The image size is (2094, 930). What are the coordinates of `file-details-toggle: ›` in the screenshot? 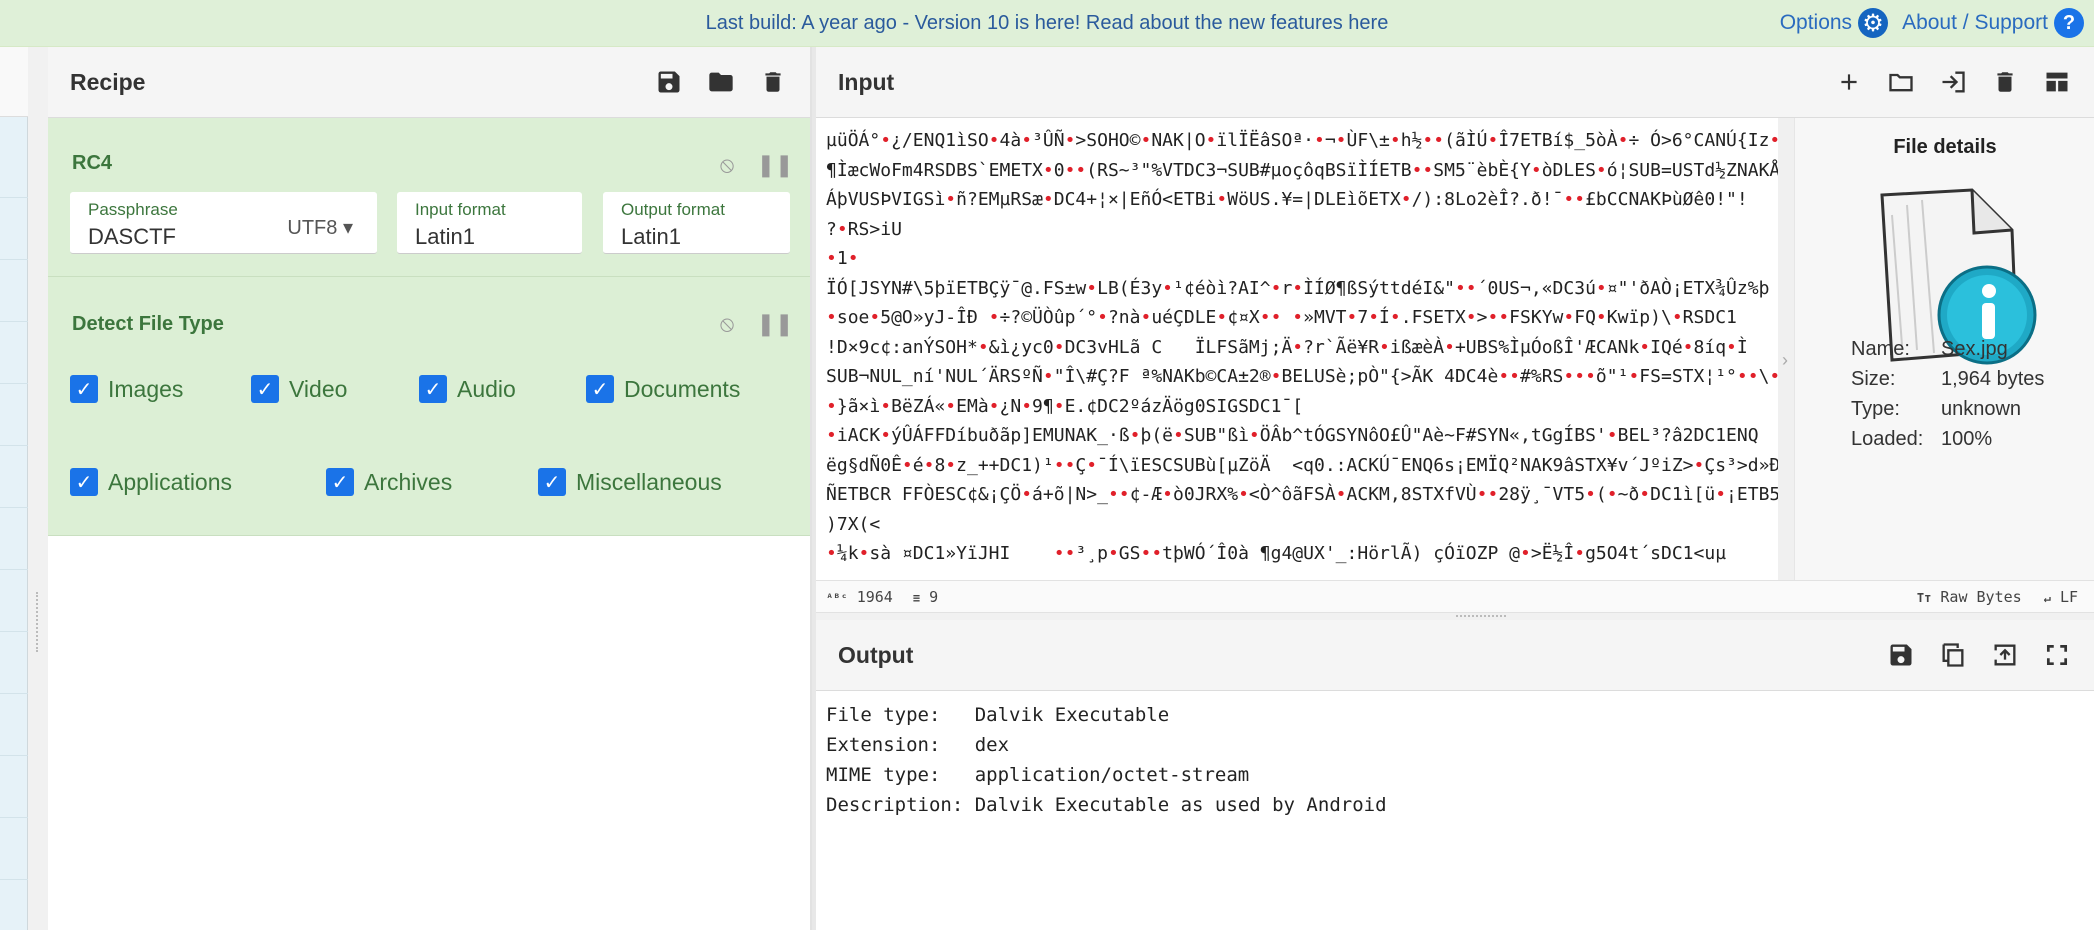 It's located at (1786, 349).